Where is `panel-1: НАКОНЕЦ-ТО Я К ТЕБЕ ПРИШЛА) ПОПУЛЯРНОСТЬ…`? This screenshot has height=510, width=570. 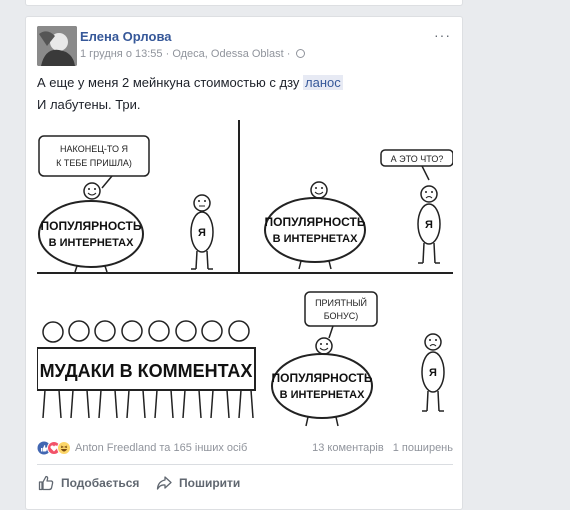
panel-1: НАКОНЕЦ-ТО Я К ТЕБЕ ПРИШЛА) ПОПУЛЯРНОСТЬ… is located at coordinates (126, 204).